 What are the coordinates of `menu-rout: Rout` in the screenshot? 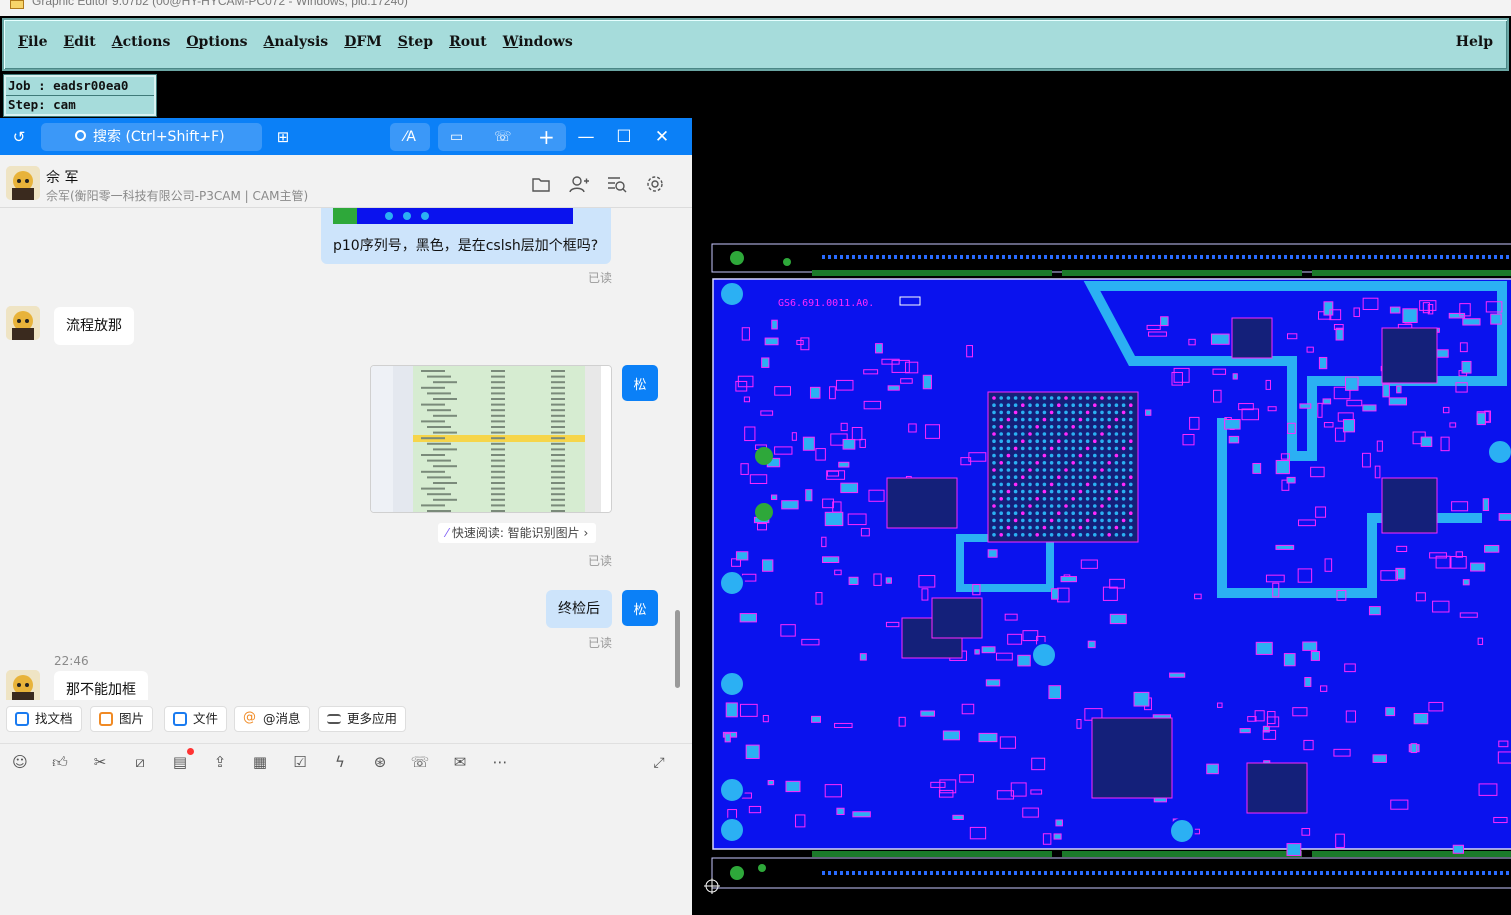 It's located at (468, 42).